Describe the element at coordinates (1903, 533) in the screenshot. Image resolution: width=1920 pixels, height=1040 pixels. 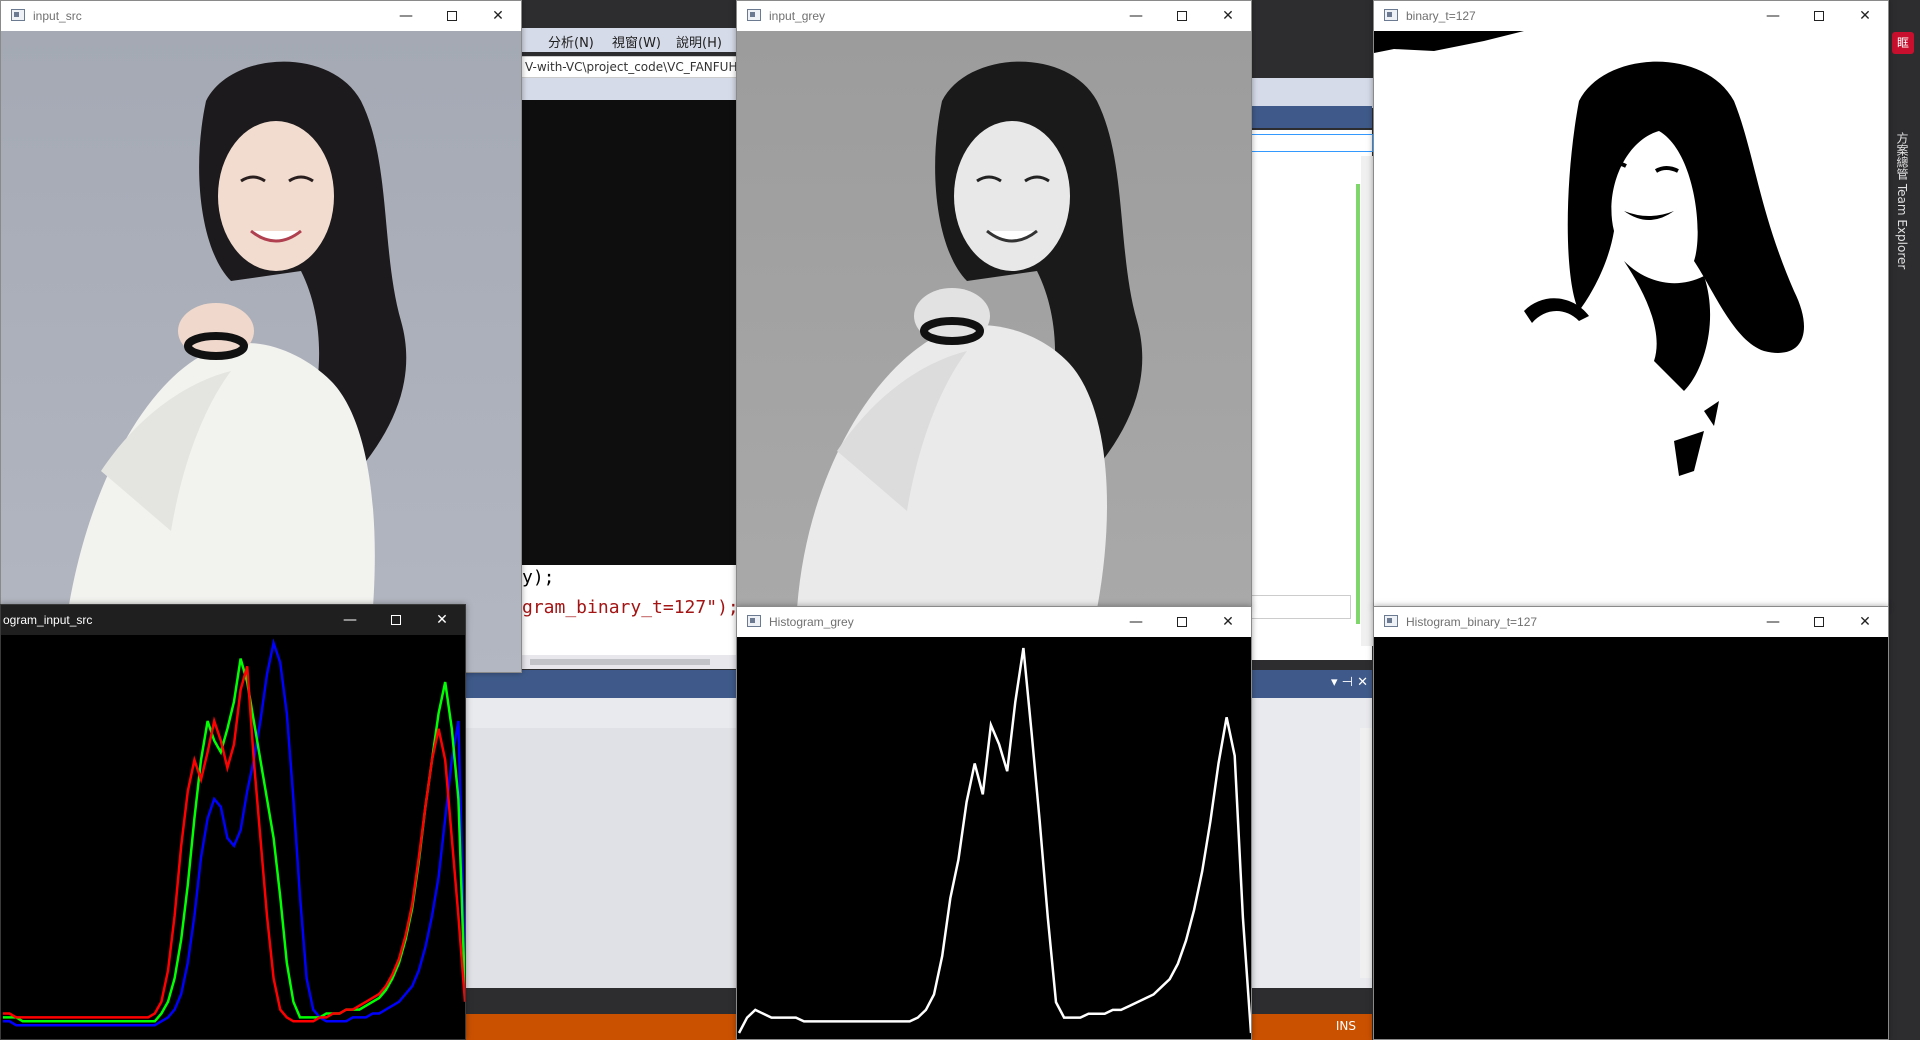
I see `ide-right-toolbar: 眶 方案總管 Team Explorer` at that location.